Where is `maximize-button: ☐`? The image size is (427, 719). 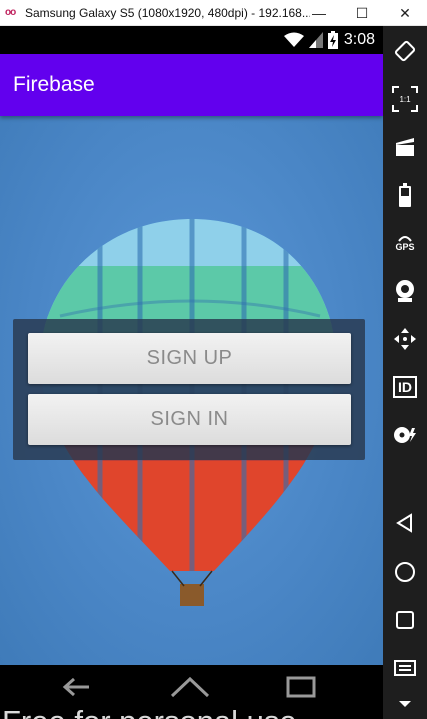 maximize-button: ☐ is located at coordinates (362, 13).